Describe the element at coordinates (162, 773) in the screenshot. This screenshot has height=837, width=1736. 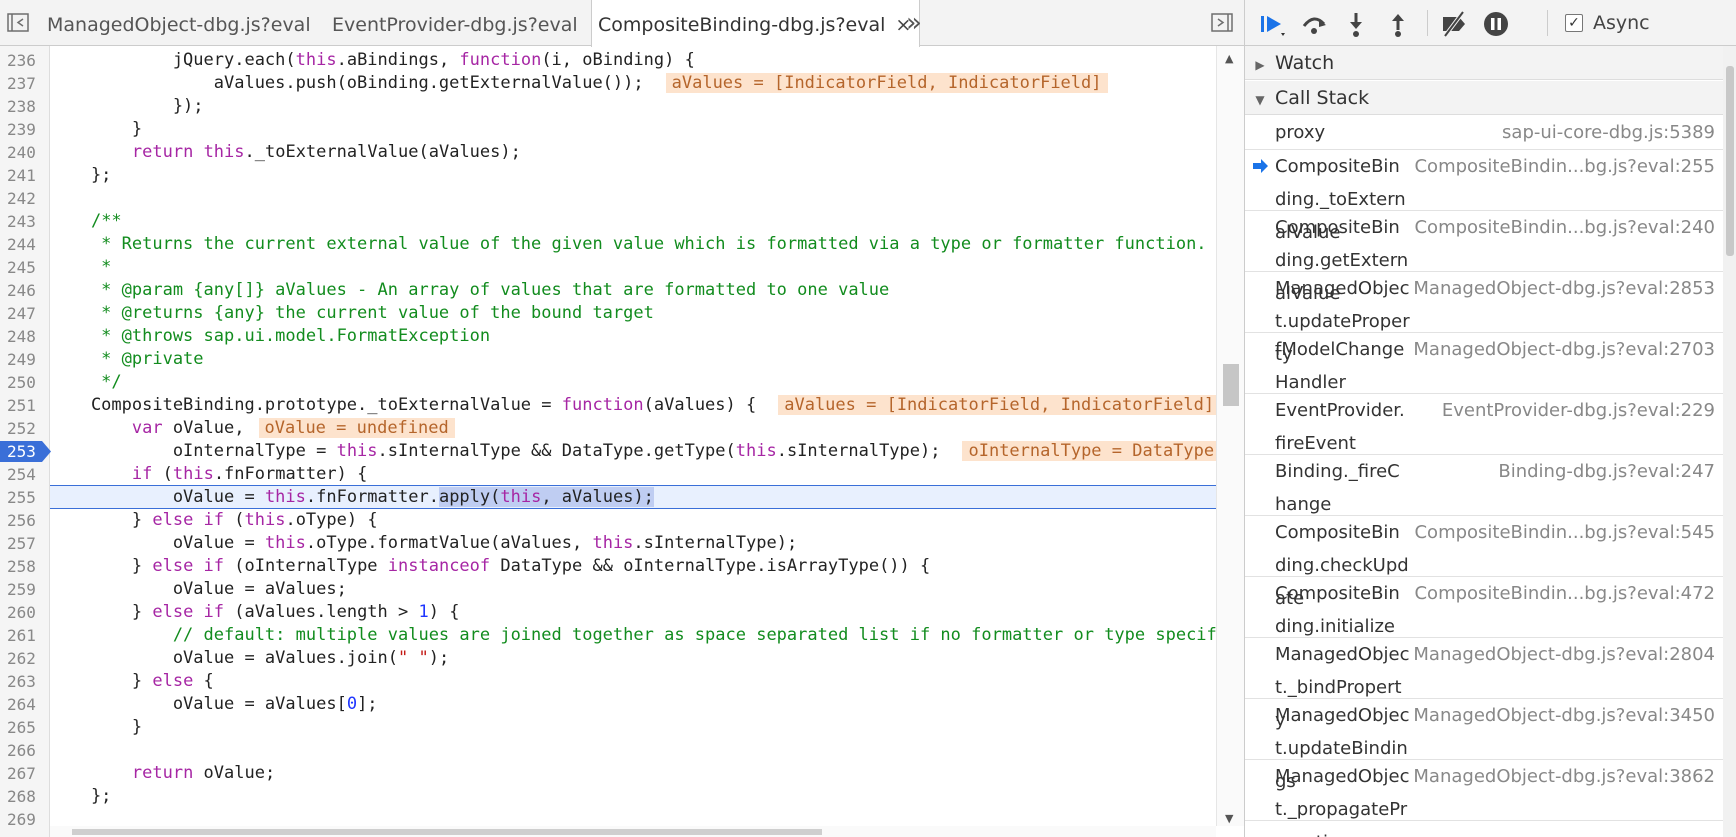
I see `code-line: return oValue;` at that location.